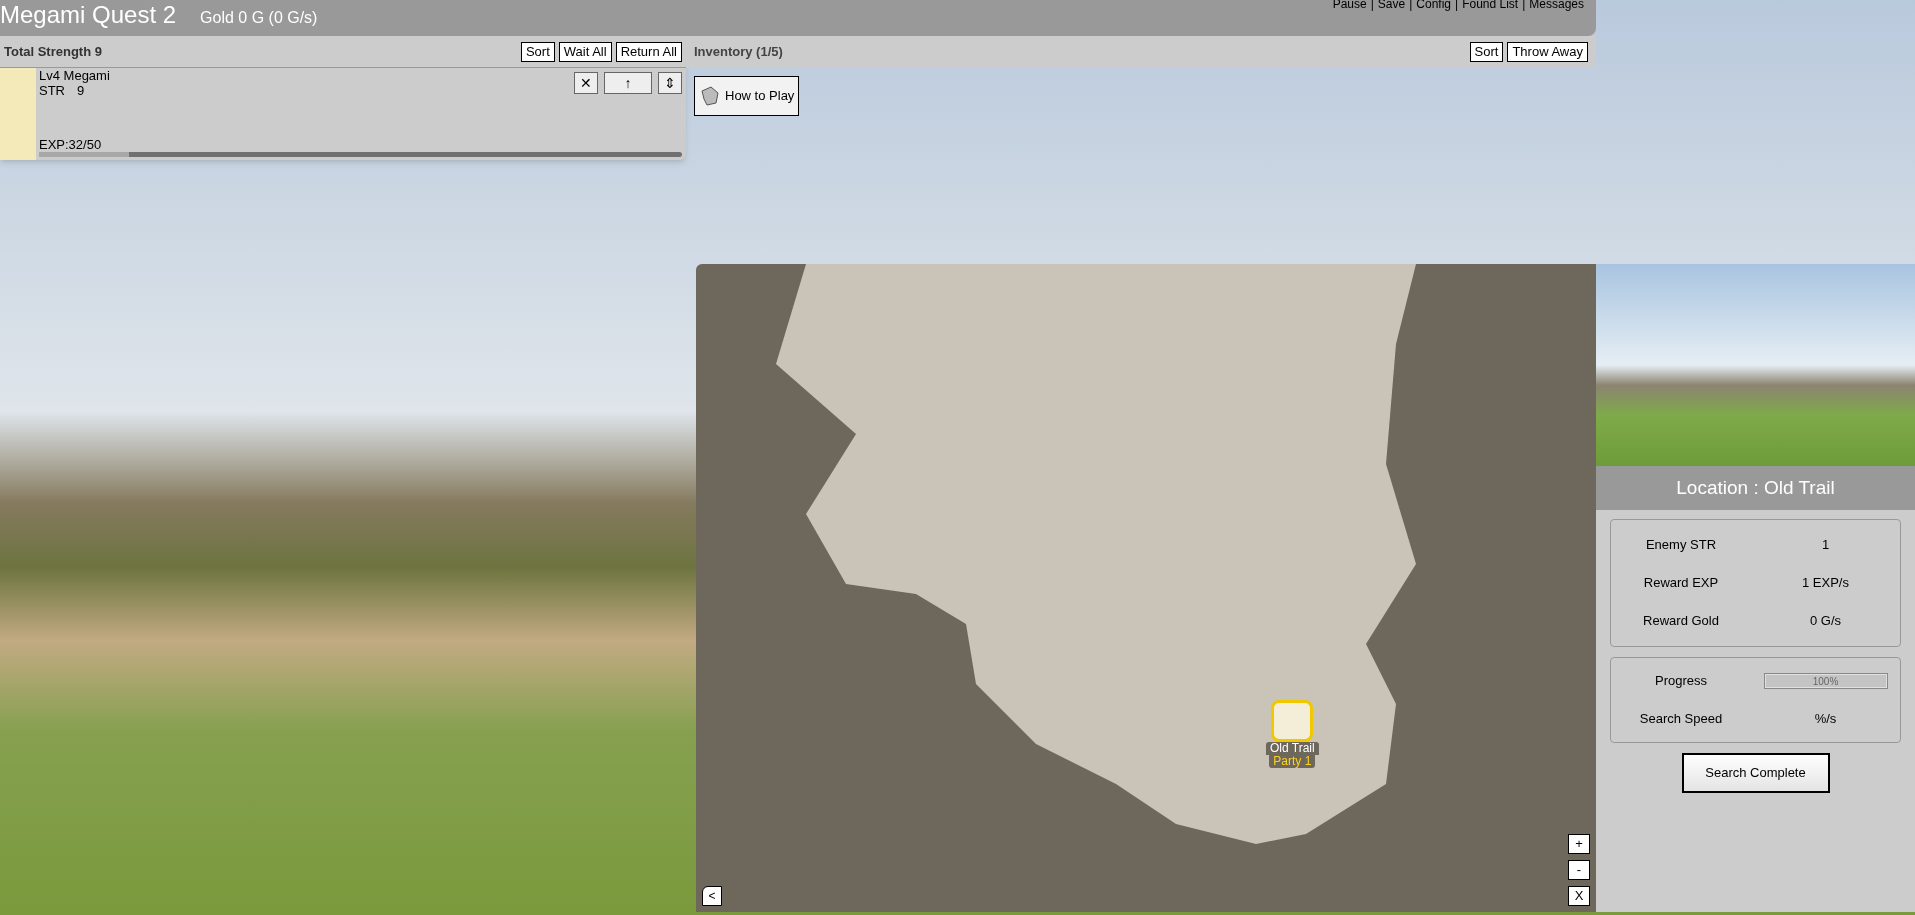  I want to click on stat-value: 9, so click(81, 90).